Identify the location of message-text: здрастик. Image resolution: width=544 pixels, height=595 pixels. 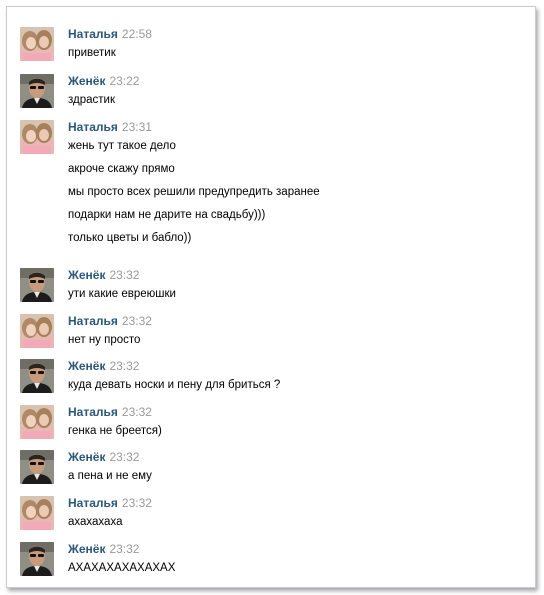
(91, 100).